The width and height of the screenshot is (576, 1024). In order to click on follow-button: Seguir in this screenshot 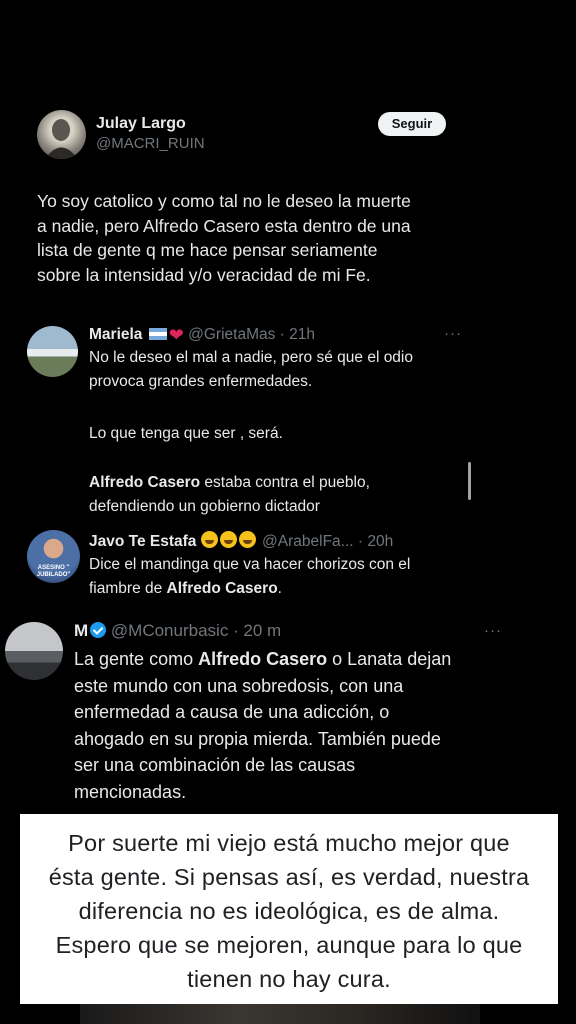, I will do `click(412, 124)`.